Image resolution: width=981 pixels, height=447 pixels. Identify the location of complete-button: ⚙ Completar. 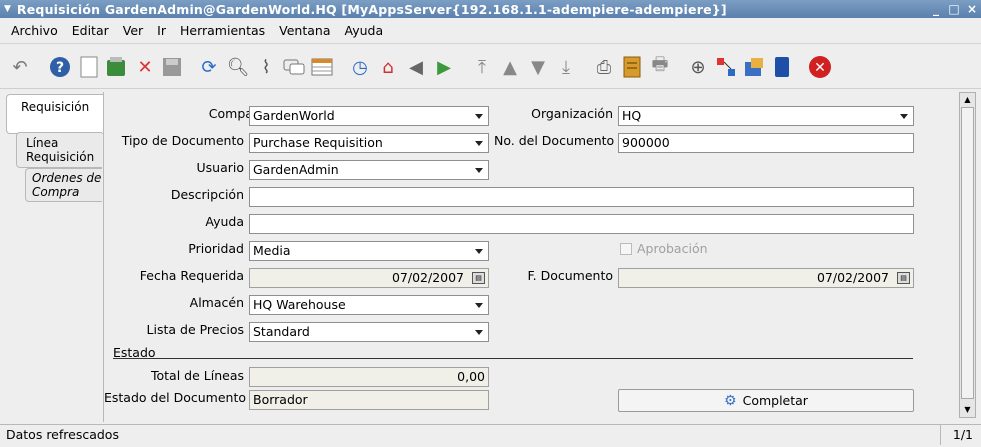
(766, 400).